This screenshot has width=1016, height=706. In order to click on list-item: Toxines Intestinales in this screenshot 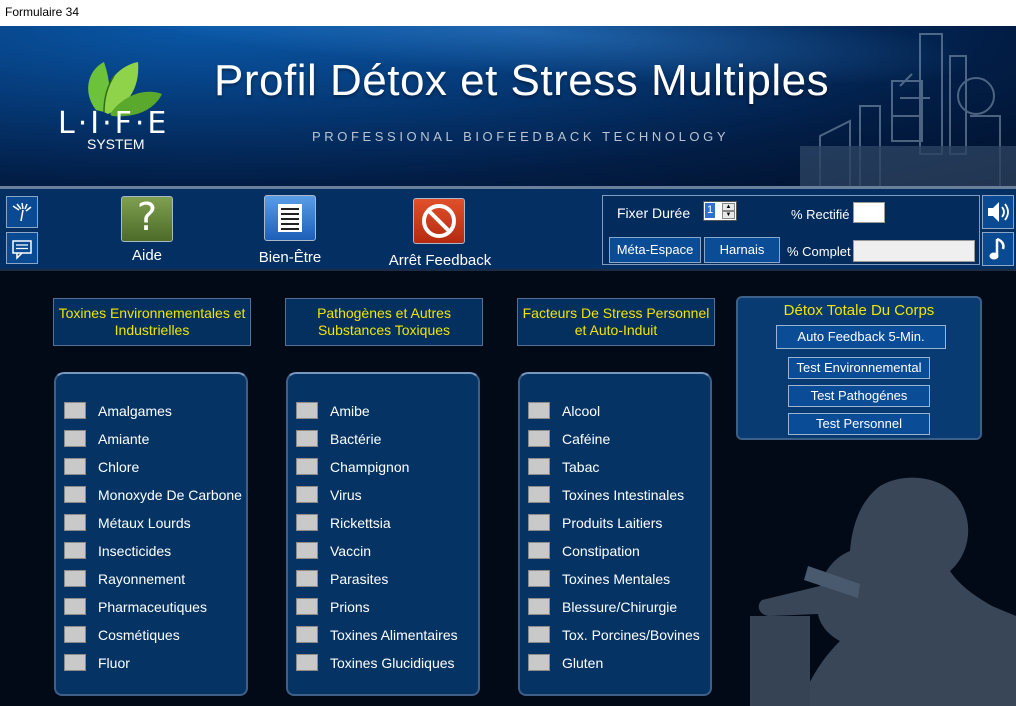, I will do `click(616, 495)`.